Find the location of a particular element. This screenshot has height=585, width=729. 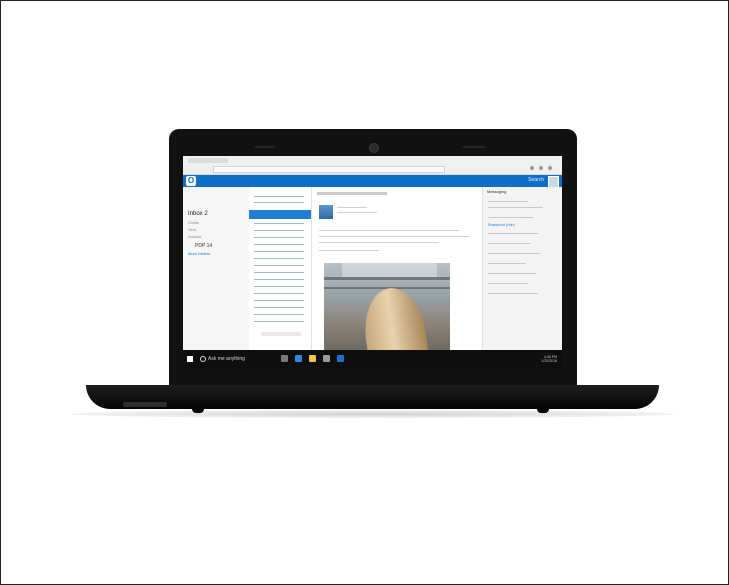

message-list is located at coordinates (280, 268).